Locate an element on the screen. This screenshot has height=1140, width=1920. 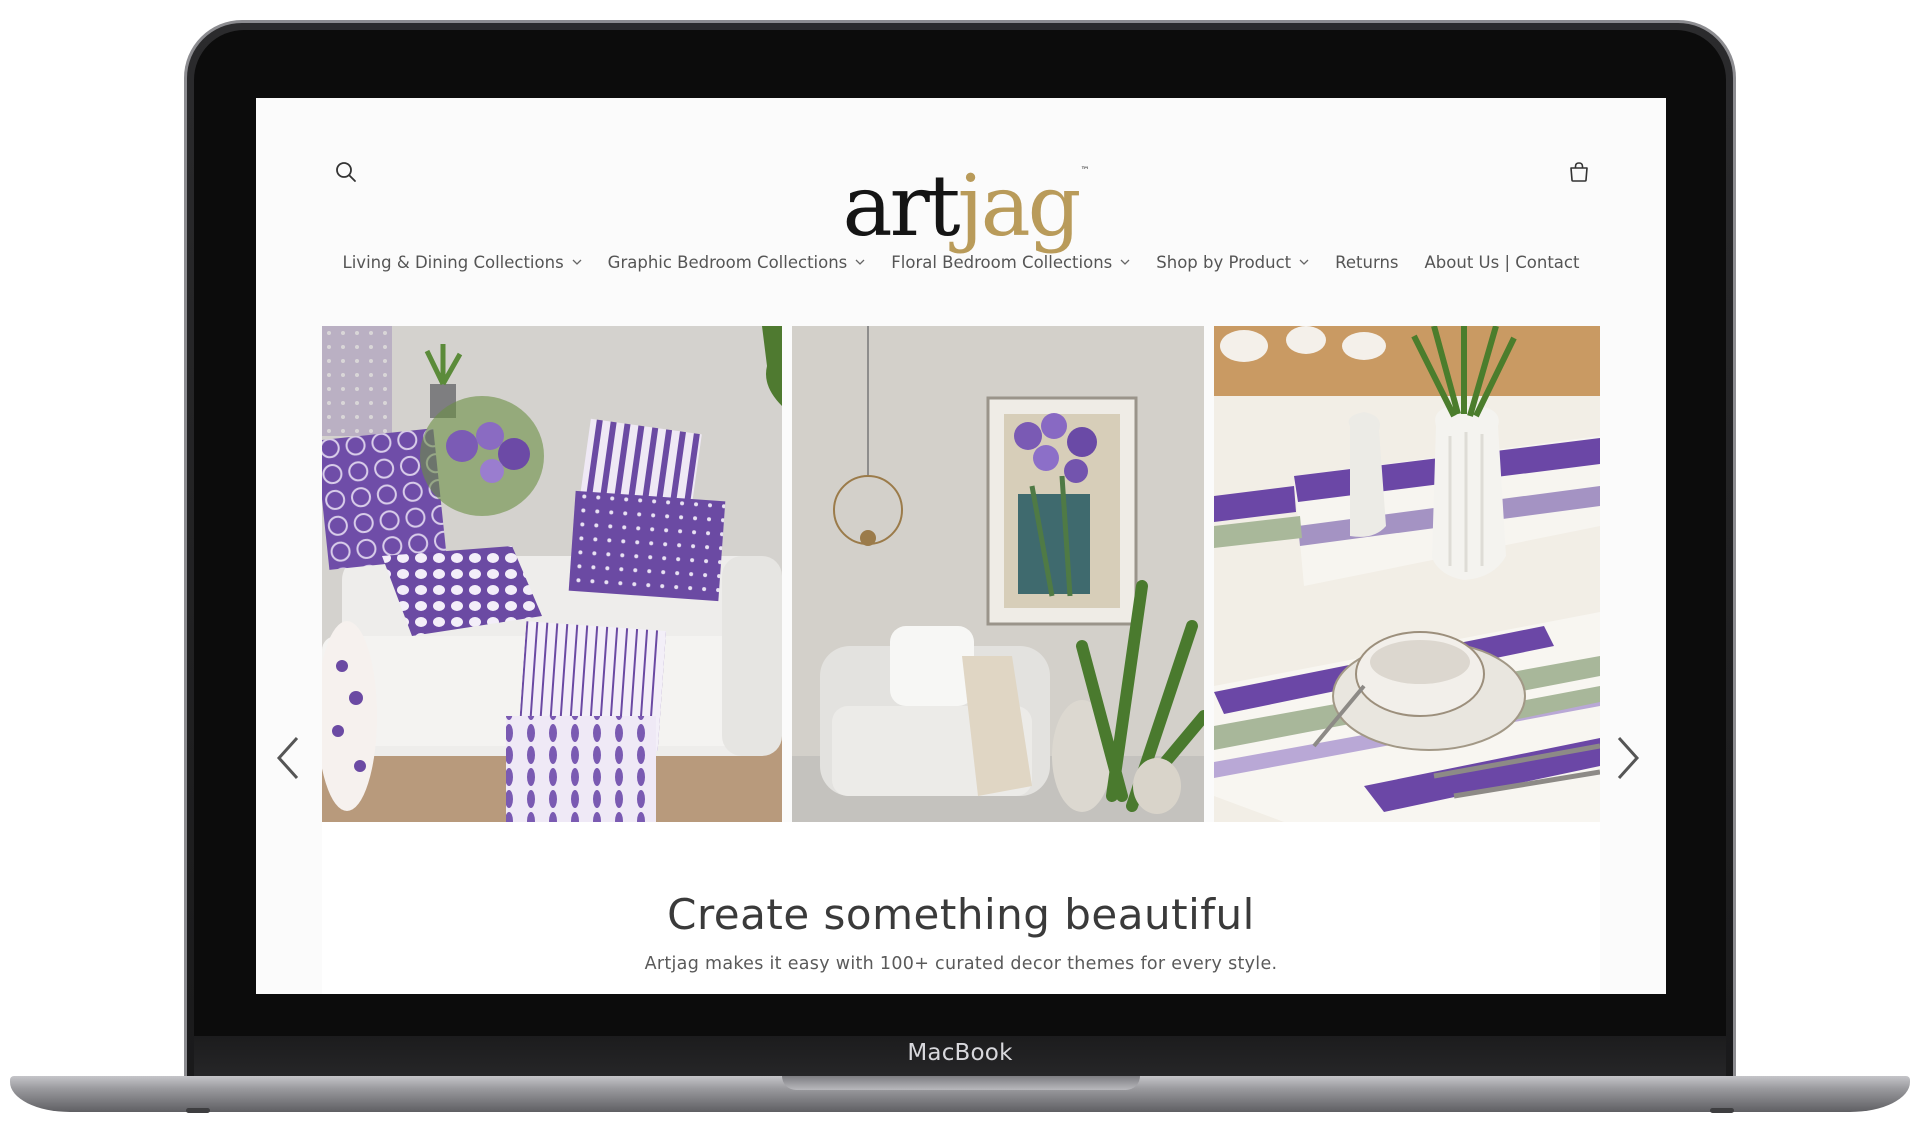
nav-item-label: About Us | Contact is located at coordinates (1502, 262).